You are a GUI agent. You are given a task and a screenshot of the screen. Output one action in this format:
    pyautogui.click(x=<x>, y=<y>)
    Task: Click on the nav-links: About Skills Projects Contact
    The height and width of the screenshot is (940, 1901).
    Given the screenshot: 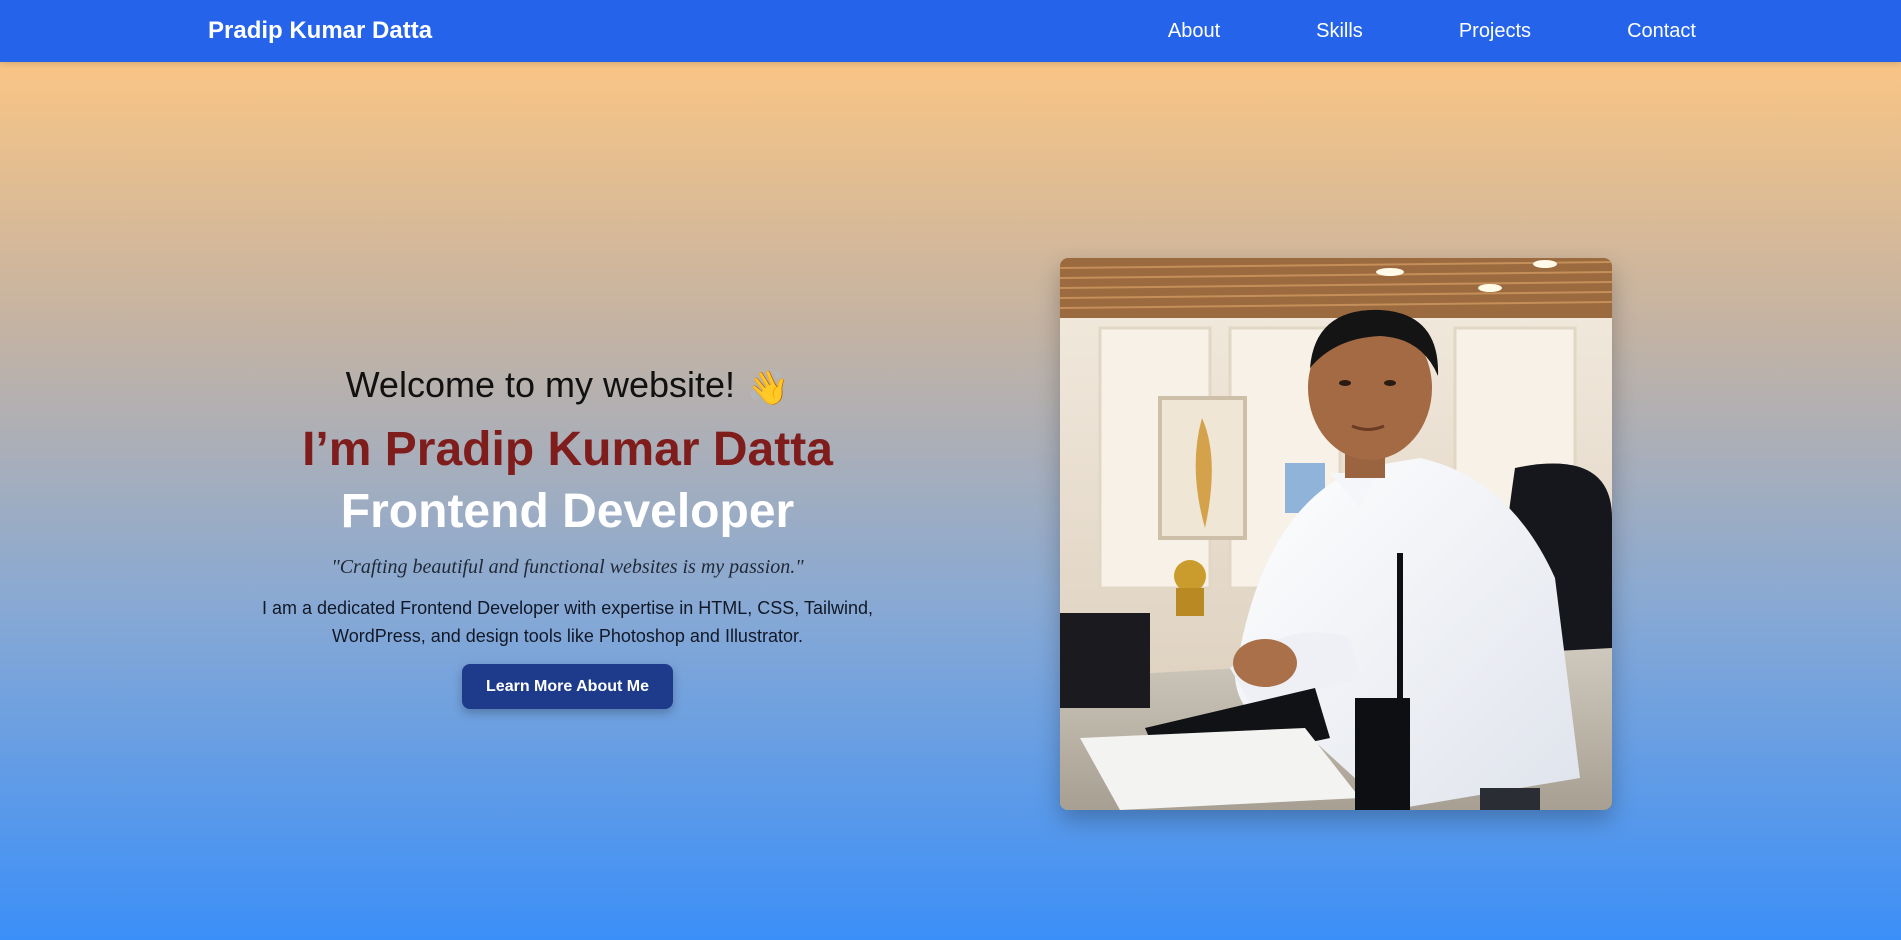 What is the action you would take?
    pyautogui.click(x=1432, y=31)
    